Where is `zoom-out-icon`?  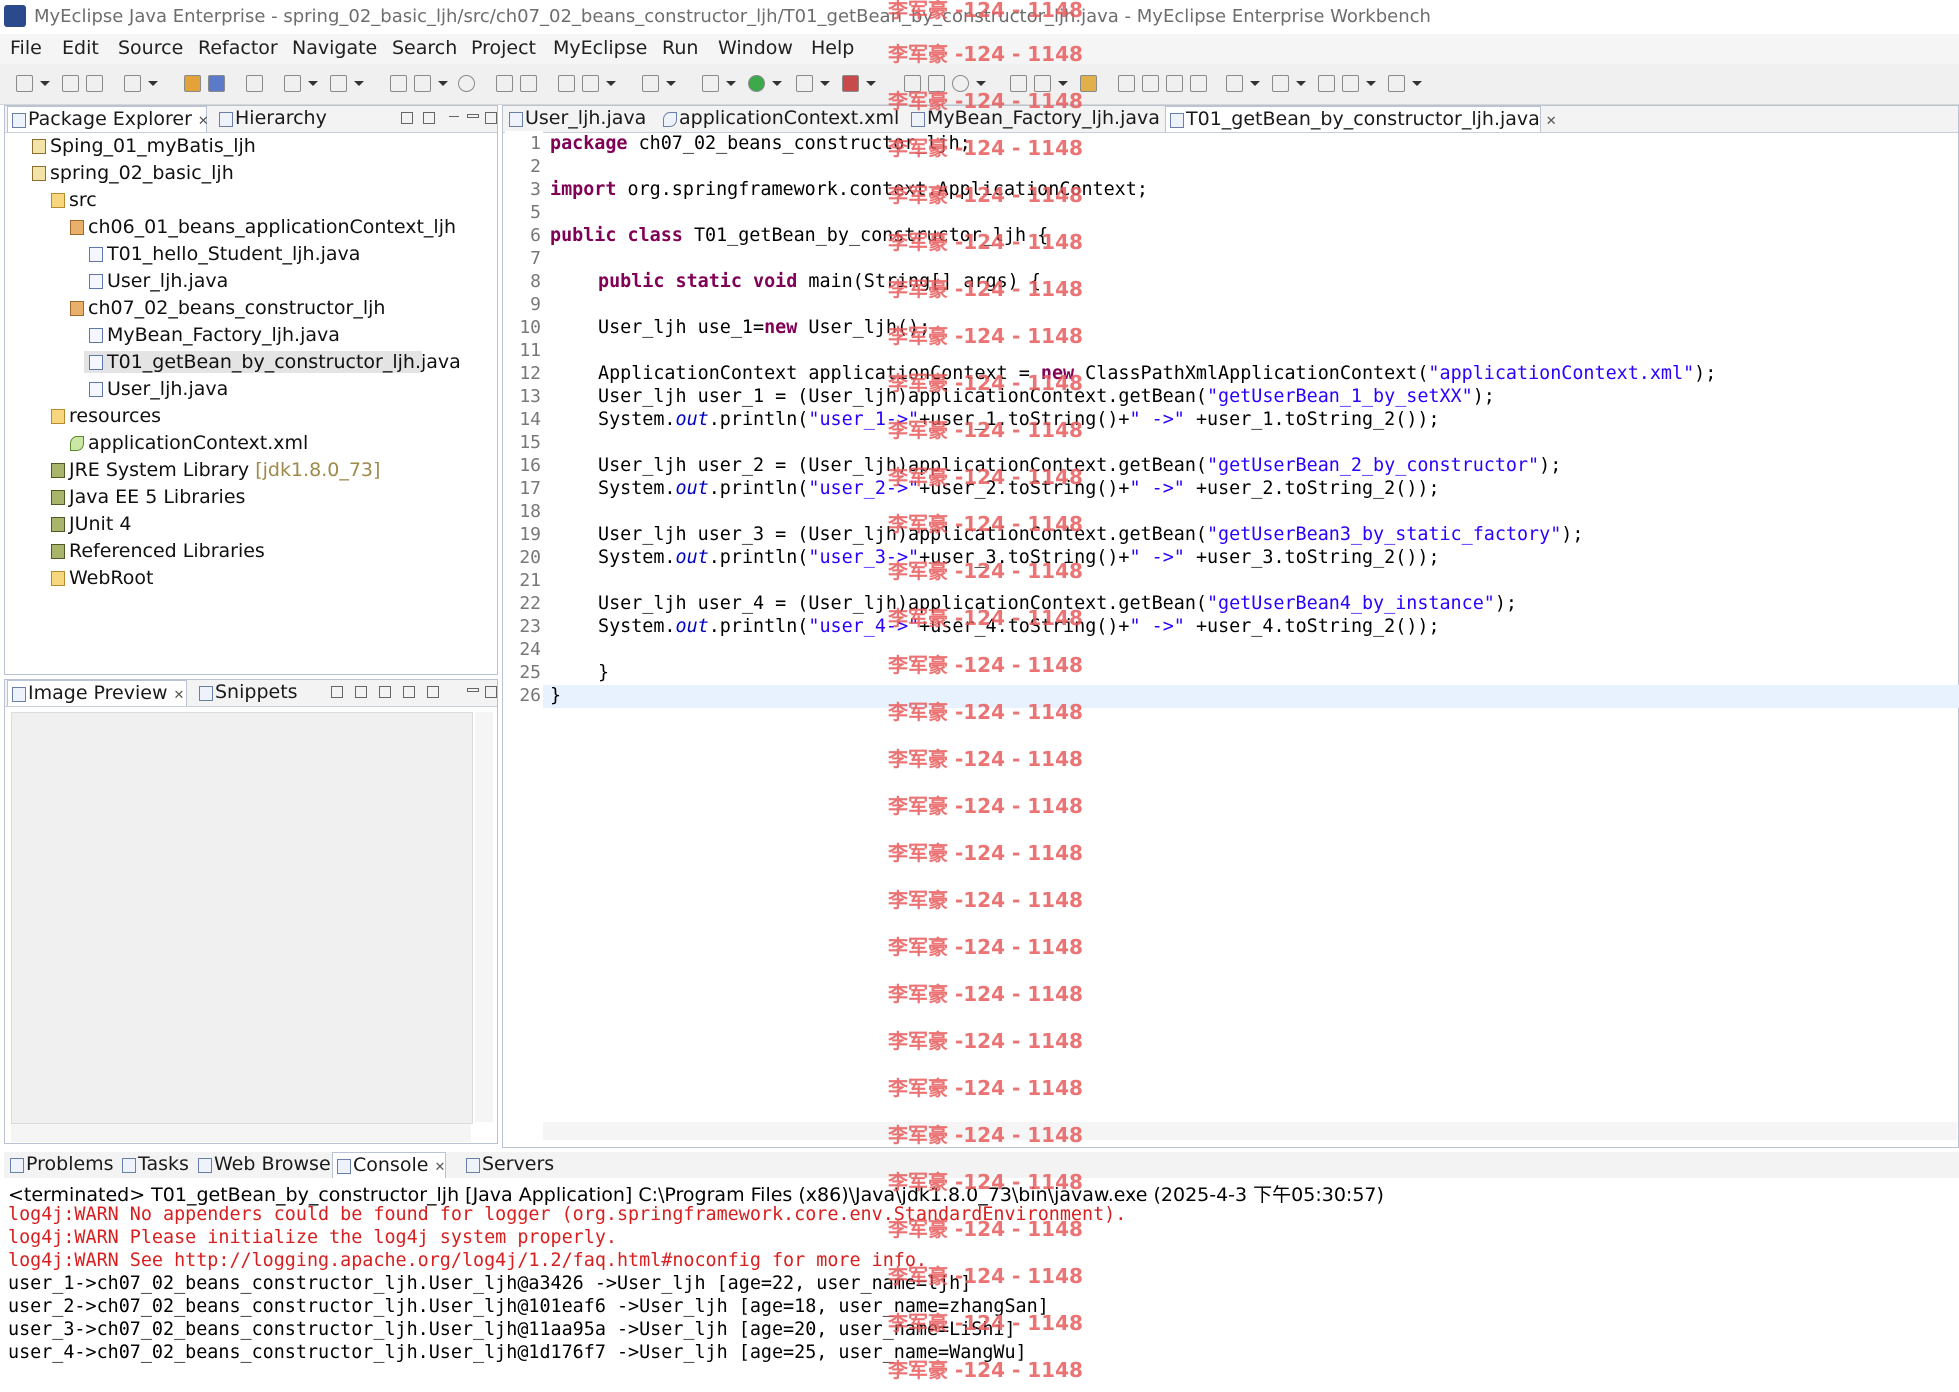 zoom-out-icon is located at coordinates (361, 692).